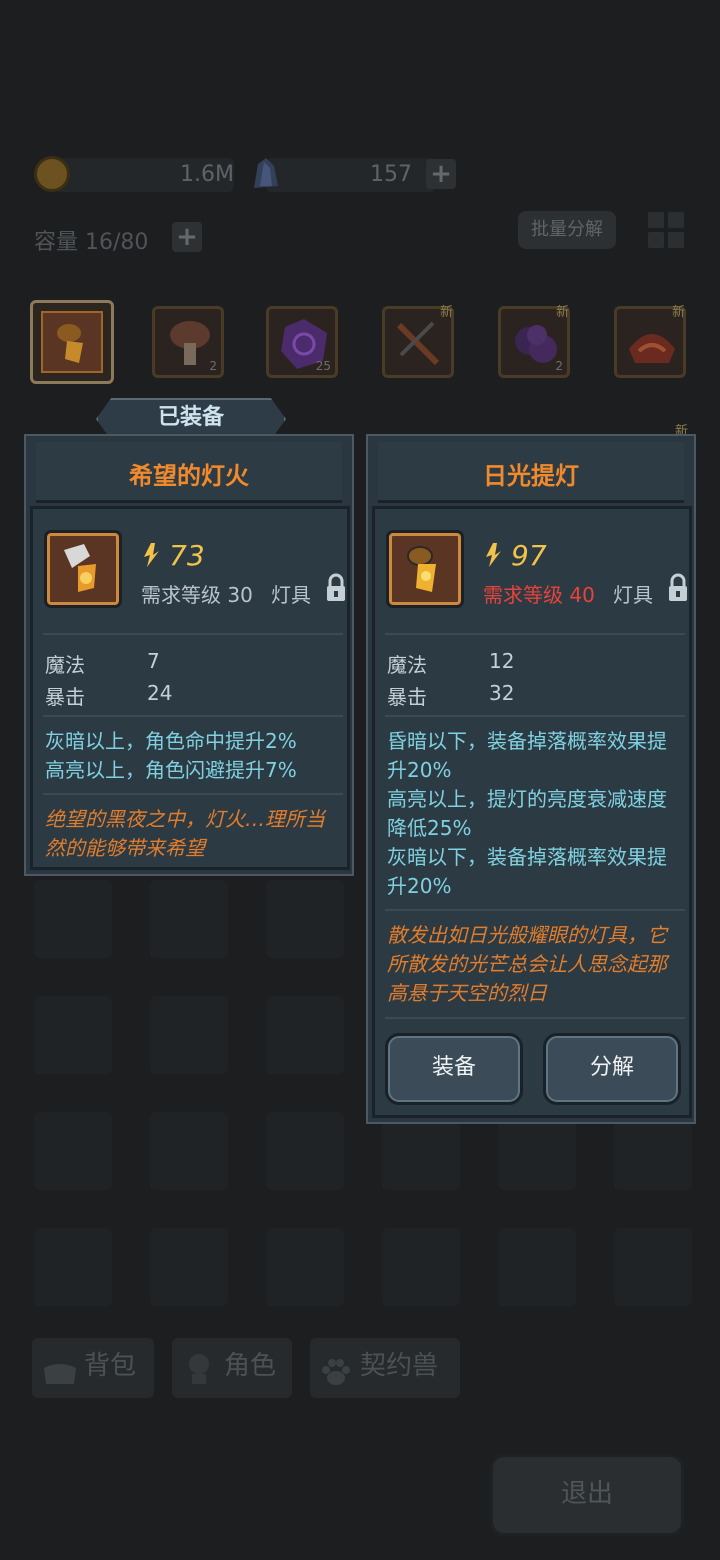 This screenshot has height=1560, width=720. I want to click on gold-coin-icon, so click(52, 174).